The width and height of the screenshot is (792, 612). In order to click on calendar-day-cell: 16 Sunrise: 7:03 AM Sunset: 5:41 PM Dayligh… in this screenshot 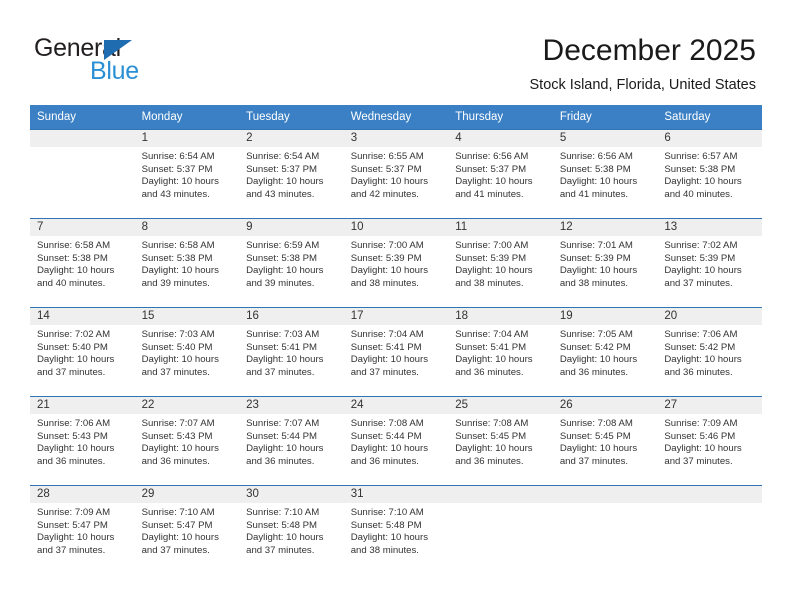, I will do `click(291, 352)`.